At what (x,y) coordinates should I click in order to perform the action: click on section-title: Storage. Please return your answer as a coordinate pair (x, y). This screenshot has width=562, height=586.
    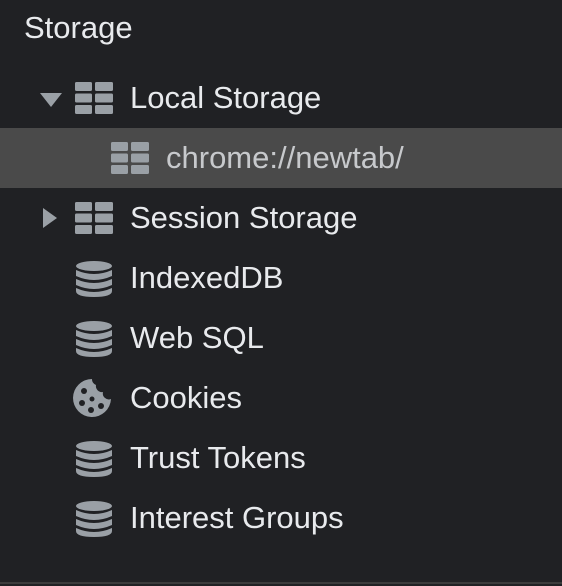
    Looking at the image, I should click on (78, 27).